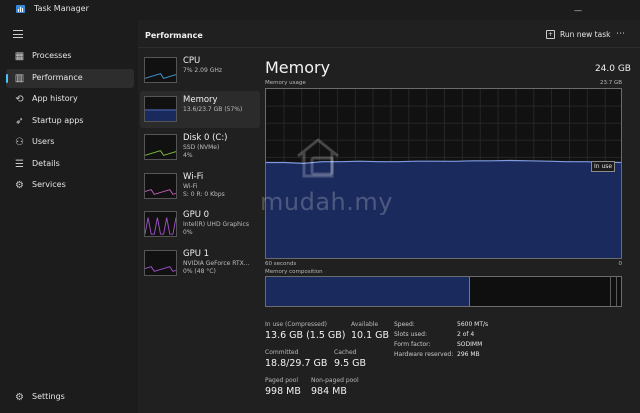 The width and height of the screenshot is (640, 413). Describe the element at coordinates (318, 158) in the screenshot. I see `watermark-house-icon` at that location.